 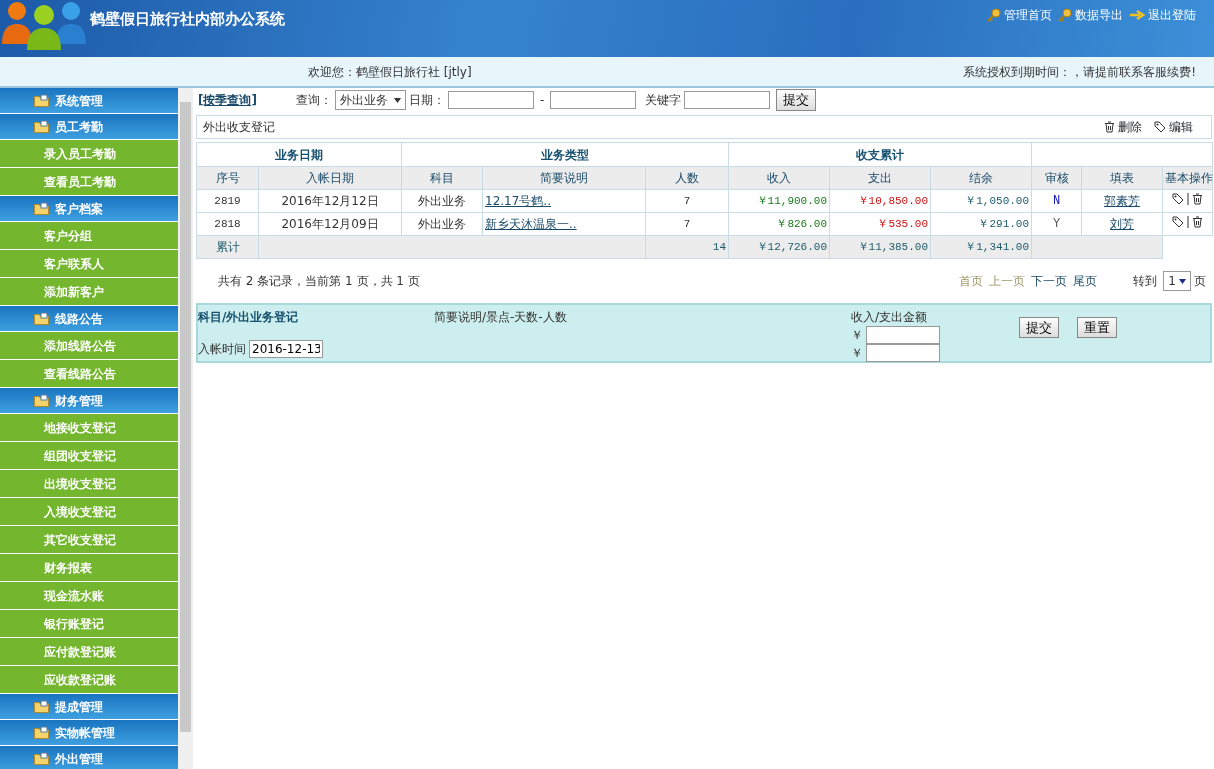 What do you see at coordinates (1123, 127) in the screenshot?
I see `toolbar-action: 删除` at bounding box center [1123, 127].